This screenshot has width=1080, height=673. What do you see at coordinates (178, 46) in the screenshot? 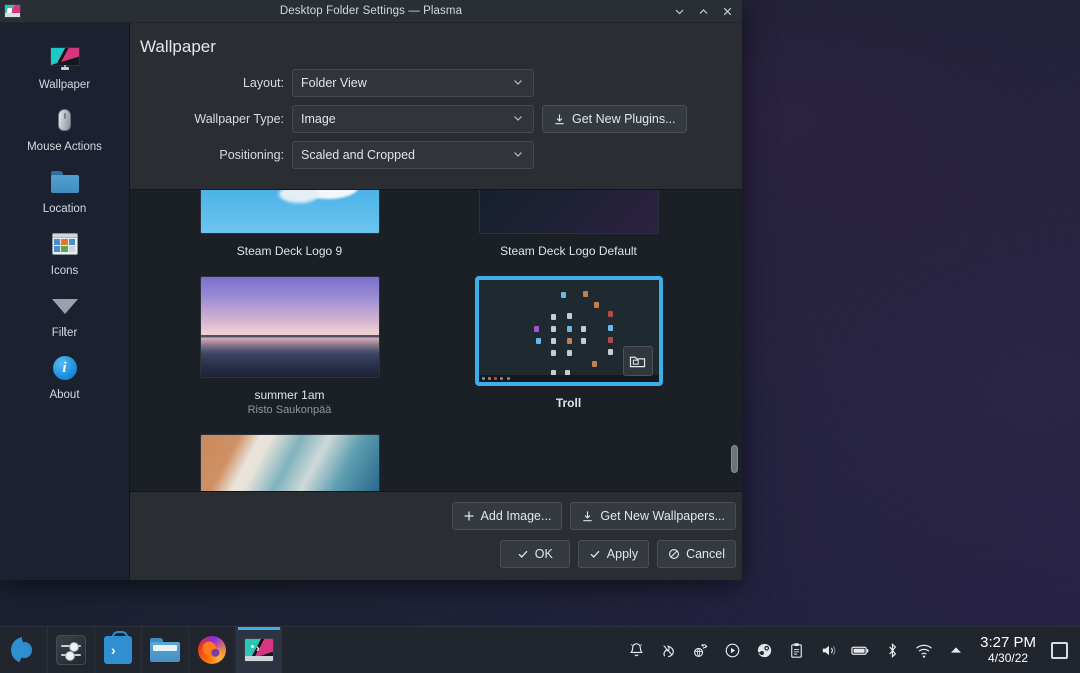
I see `page-title: Wallpaper` at bounding box center [178, 46].